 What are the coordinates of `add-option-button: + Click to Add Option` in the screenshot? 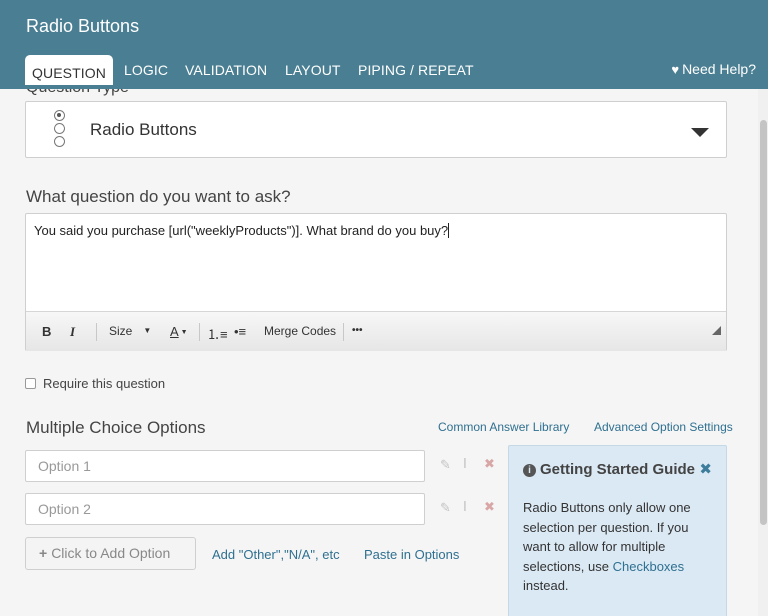 It's located at (110, 553).